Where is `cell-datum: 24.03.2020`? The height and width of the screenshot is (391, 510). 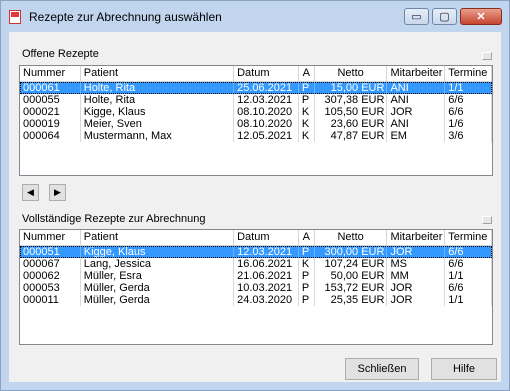
cell-datum: 24.03.2020 is located at coordinates (266, 300).